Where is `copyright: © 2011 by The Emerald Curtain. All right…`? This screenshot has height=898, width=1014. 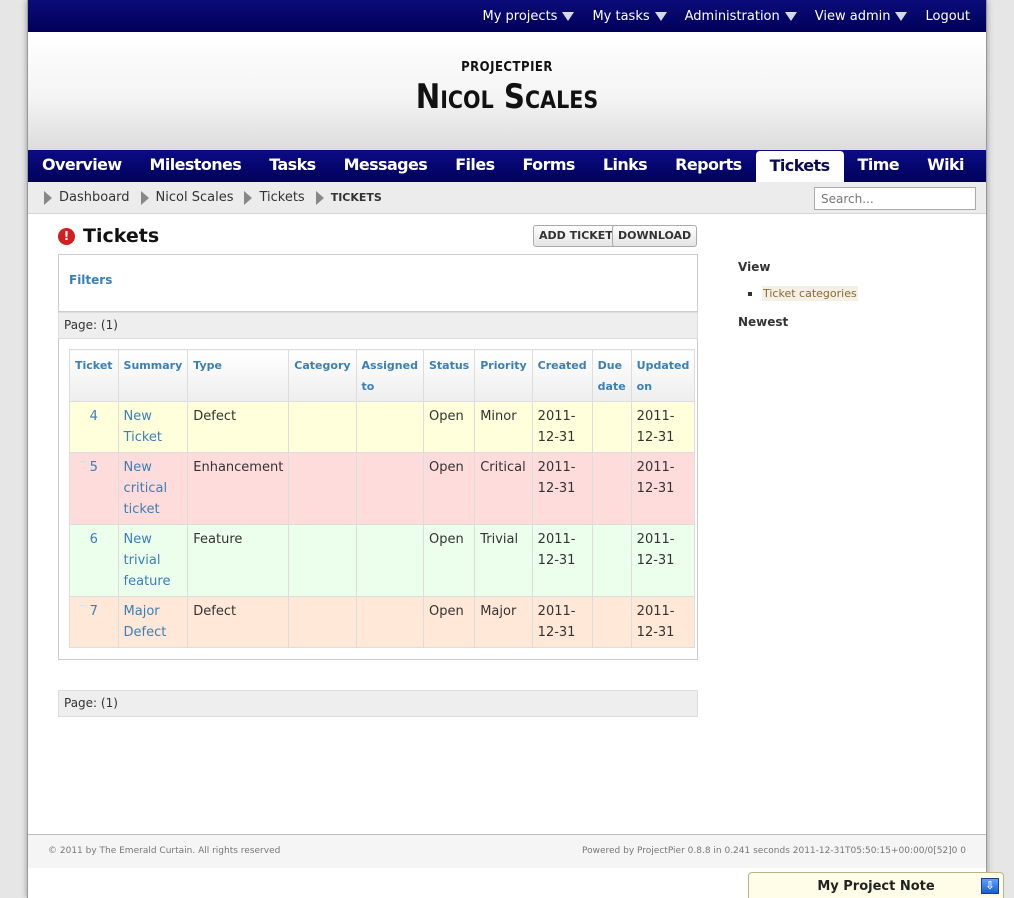
copyright: © 2011 by The Emerald Curtain. All right… is located at coordinates (164, 851).